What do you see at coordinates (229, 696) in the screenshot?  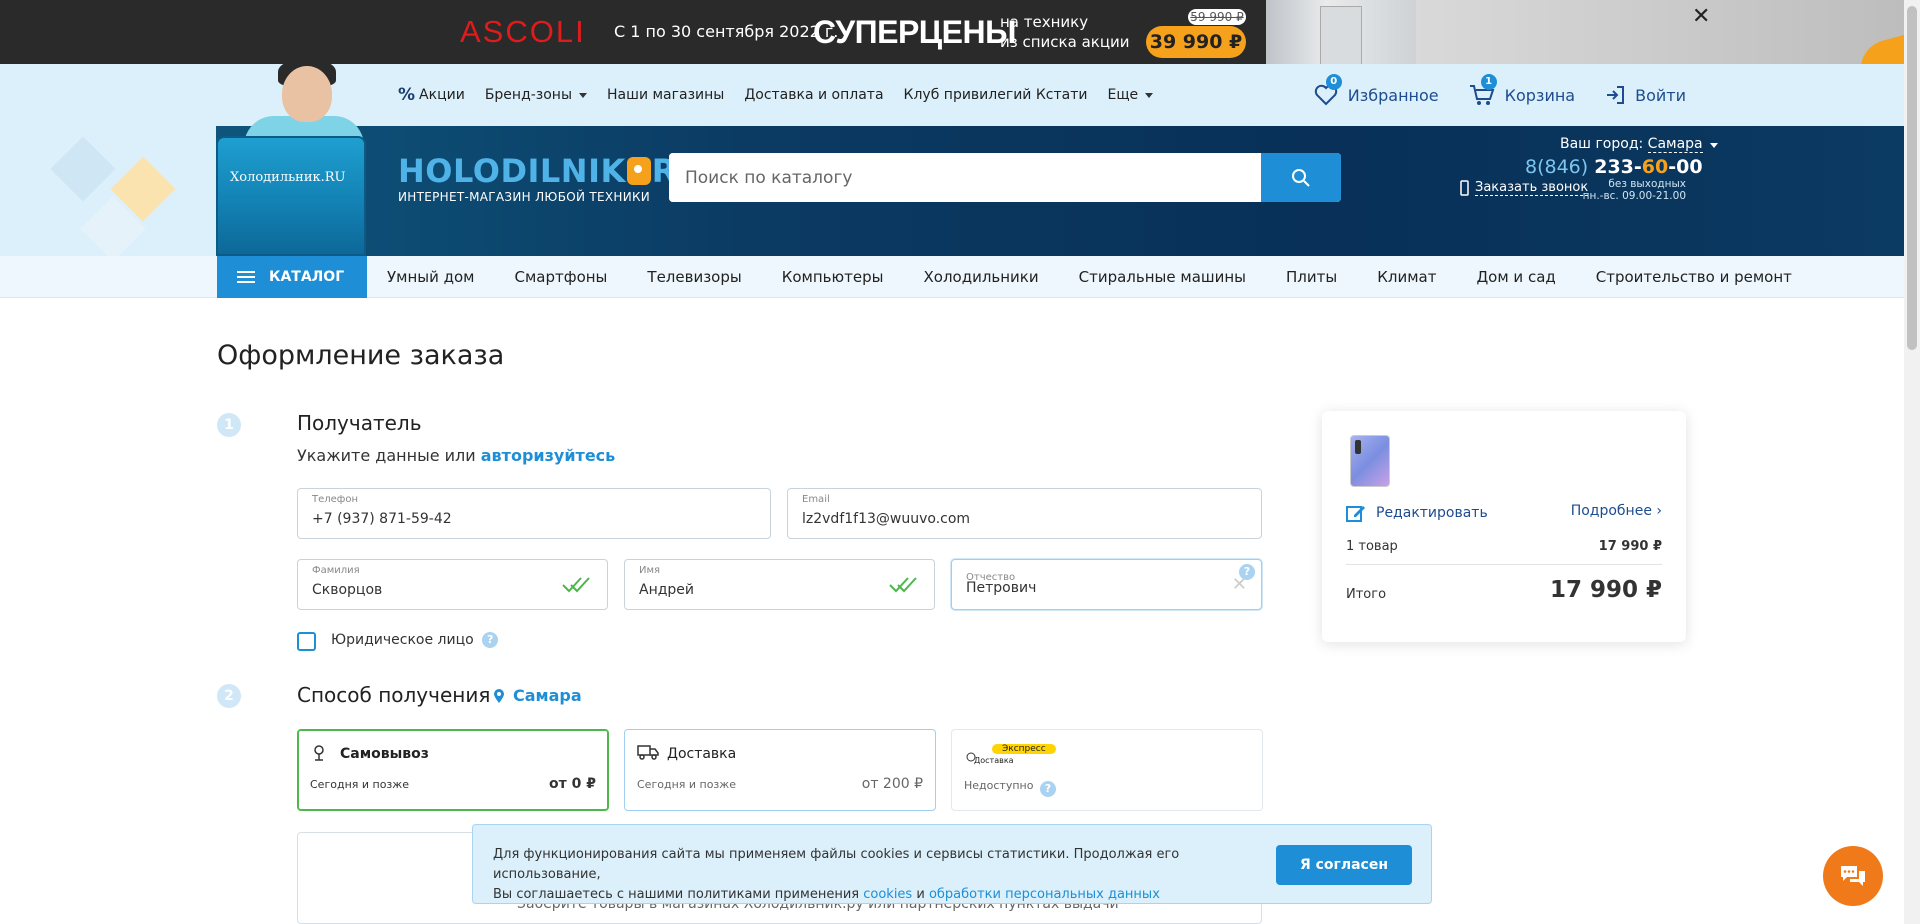 I see `step-number: 2` at bounding box center [229, 696].